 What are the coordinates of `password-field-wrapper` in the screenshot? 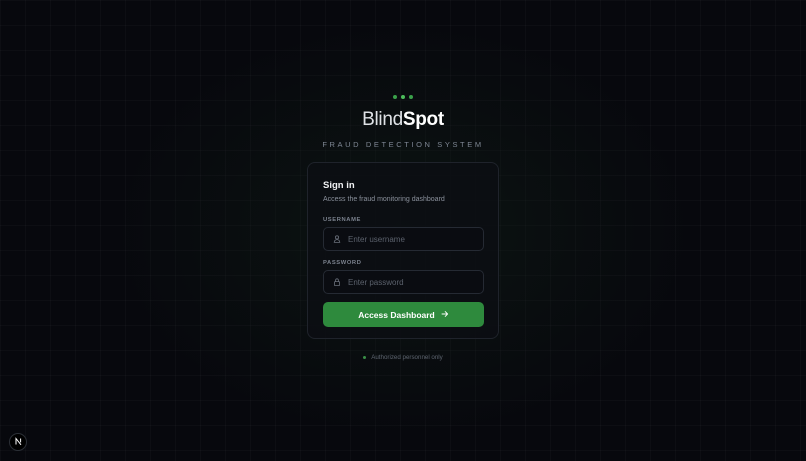 It's located at (403, 282).